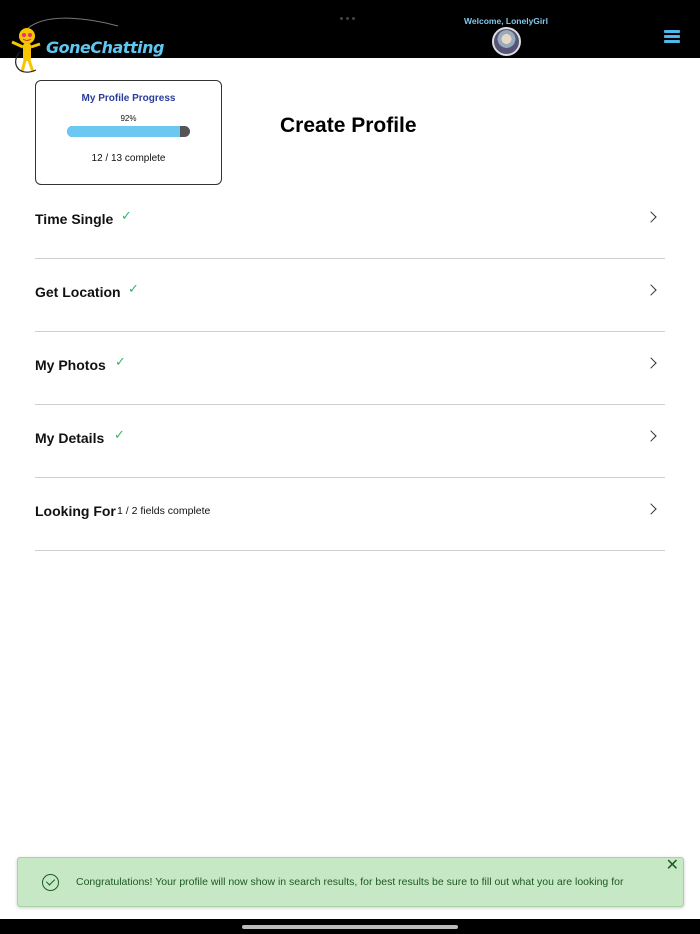  What do you see at coordinates (350, 36) in the screenshot?
I see `top-bar: GoneChatting Welcome, LonelyGirl` at bounding box center [350, 36].